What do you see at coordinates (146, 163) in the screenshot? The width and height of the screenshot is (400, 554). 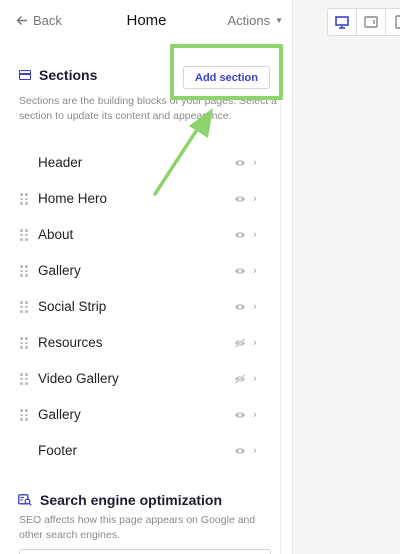 I see `section-row: Header ›` at bounding box center [146, 163].